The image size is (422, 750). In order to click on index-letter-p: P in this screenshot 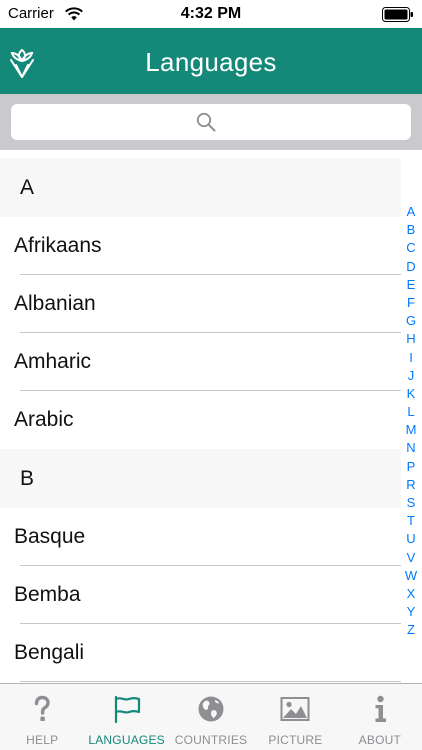, I will do `click(411, 467)`.